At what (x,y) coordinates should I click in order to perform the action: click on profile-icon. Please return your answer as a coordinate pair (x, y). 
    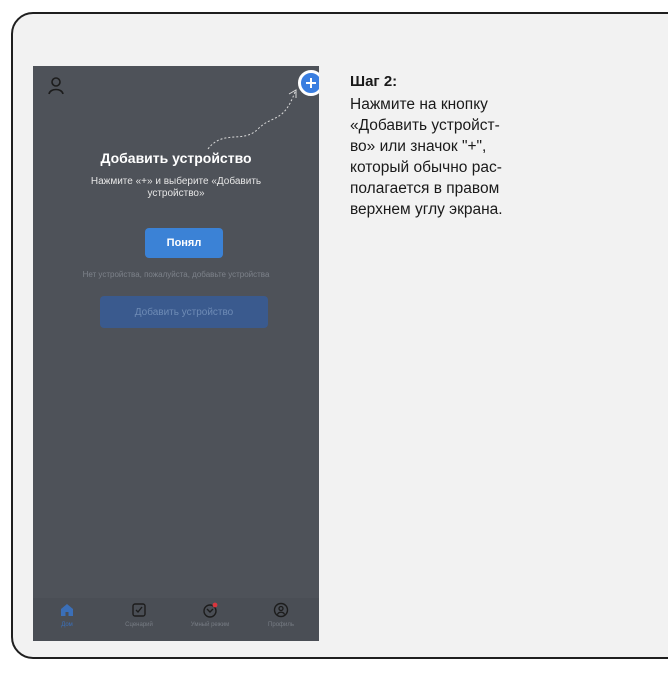
    Looking at the image, I should click on (281, 610).